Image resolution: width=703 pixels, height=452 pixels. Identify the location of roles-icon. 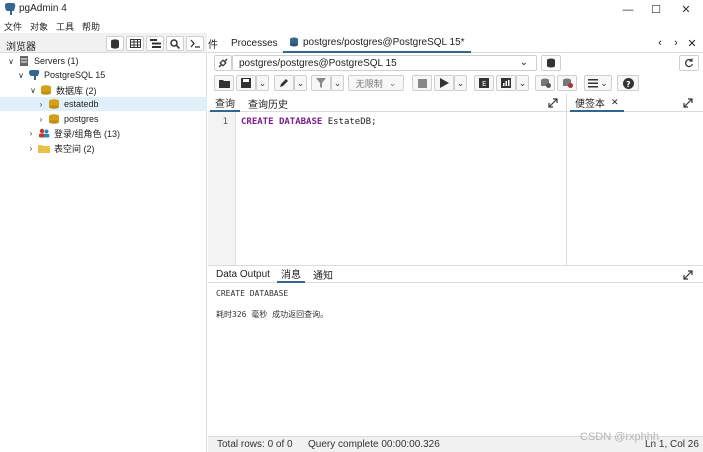
(44, 133).